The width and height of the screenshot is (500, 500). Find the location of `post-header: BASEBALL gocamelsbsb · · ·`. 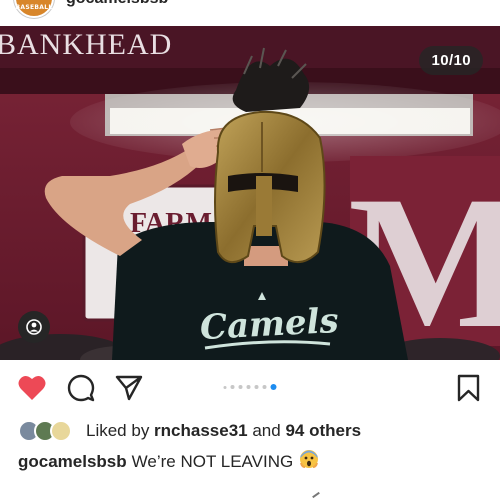

post-header: BASEBALL gocamelsbsb · · · is located at coordinates (250, 13).